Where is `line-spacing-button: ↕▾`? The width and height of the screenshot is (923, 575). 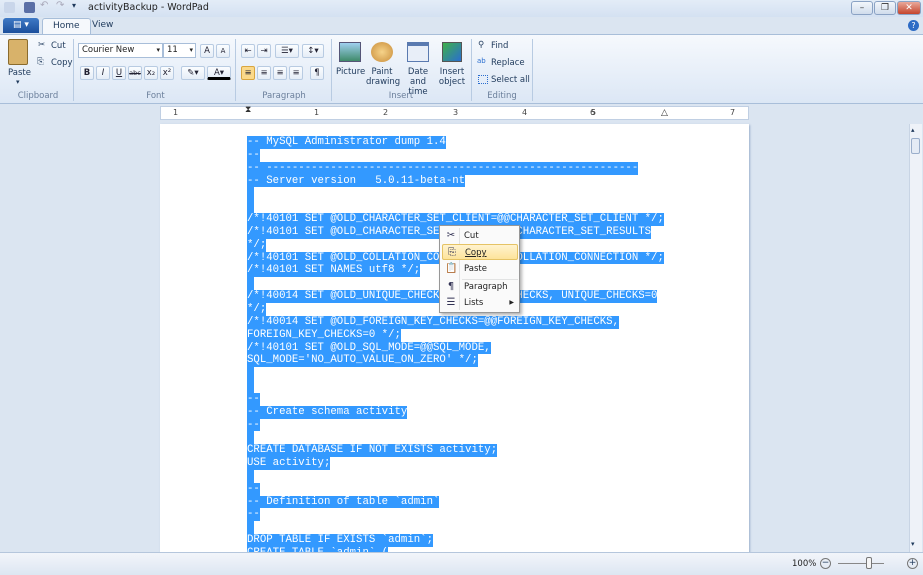
line-spacing-button: ↕▾ is located at coordinates (313, 51).